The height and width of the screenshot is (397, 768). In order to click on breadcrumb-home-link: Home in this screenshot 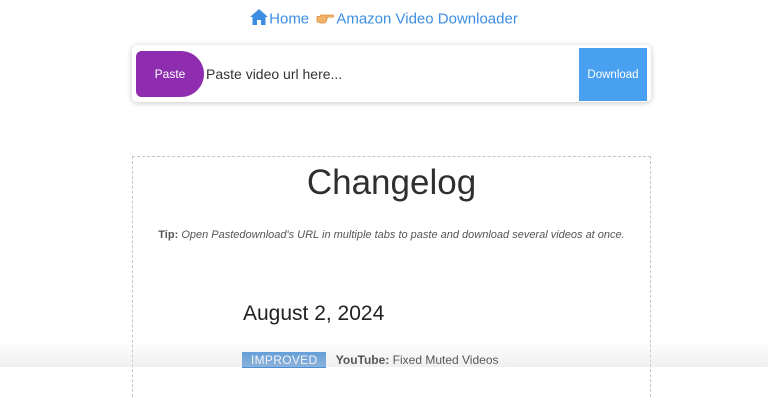, I will do `click(289, 19)`.